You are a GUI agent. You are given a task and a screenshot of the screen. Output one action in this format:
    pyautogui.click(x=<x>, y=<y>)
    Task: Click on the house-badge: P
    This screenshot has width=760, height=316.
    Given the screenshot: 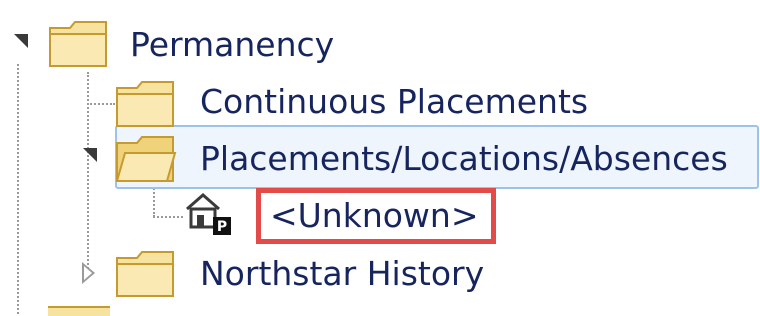 What is the action you would take?
    pyautogui.click(x=222, y=227)
    